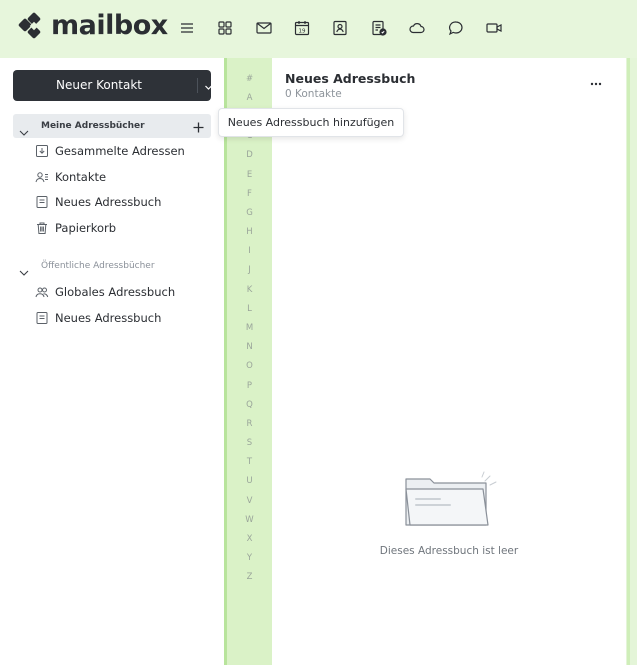  I want to click on alphabet-letter: I, so click(249, 251).